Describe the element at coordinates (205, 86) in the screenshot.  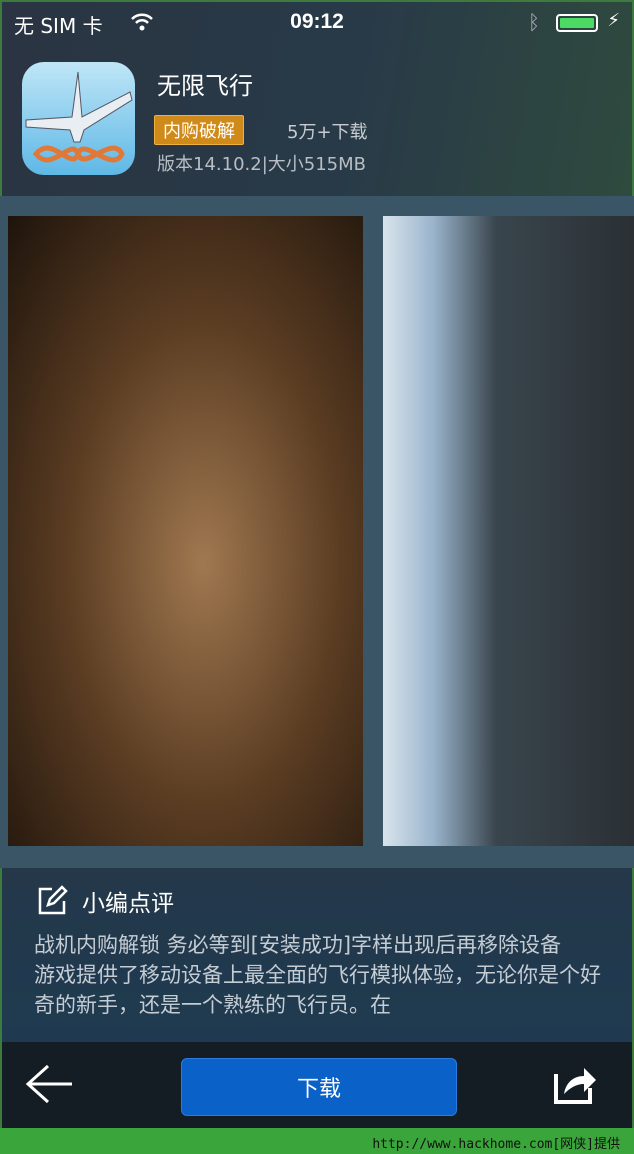
I see `app-title: 无限飞行` at that location.